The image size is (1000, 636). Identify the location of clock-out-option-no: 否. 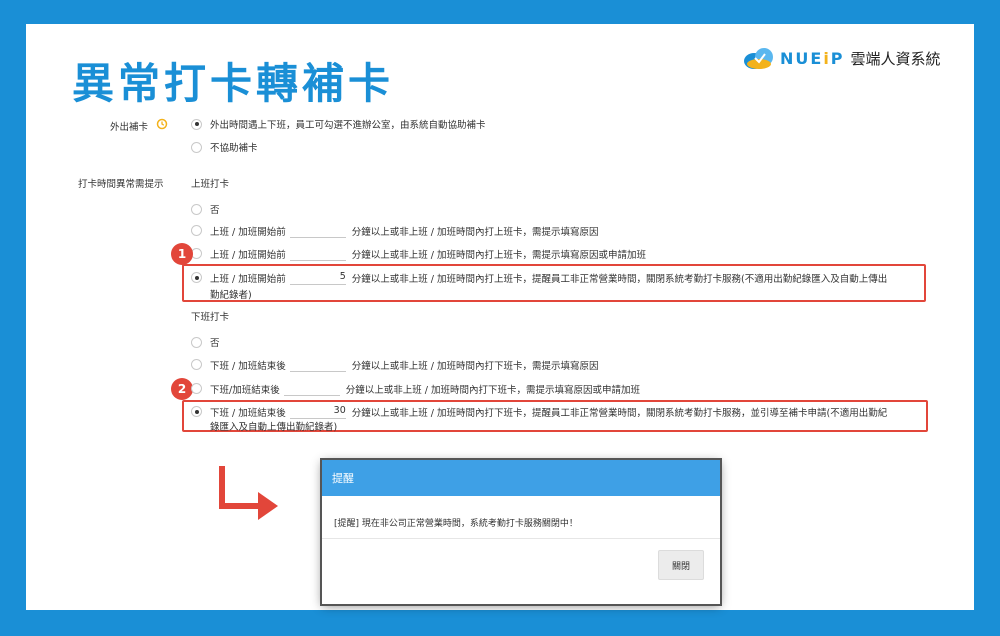
(205, 342).